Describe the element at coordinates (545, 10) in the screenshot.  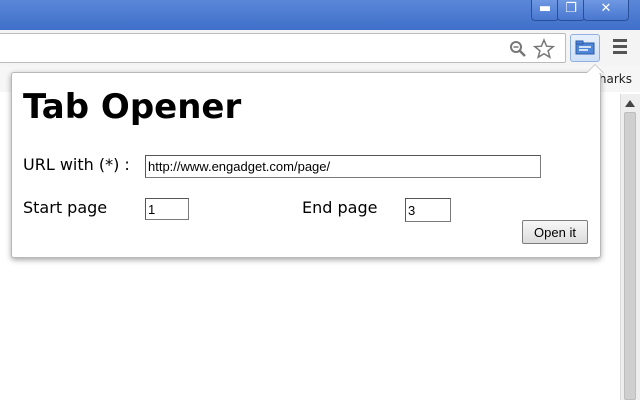
I see `minimize-button: ▬` at that location.